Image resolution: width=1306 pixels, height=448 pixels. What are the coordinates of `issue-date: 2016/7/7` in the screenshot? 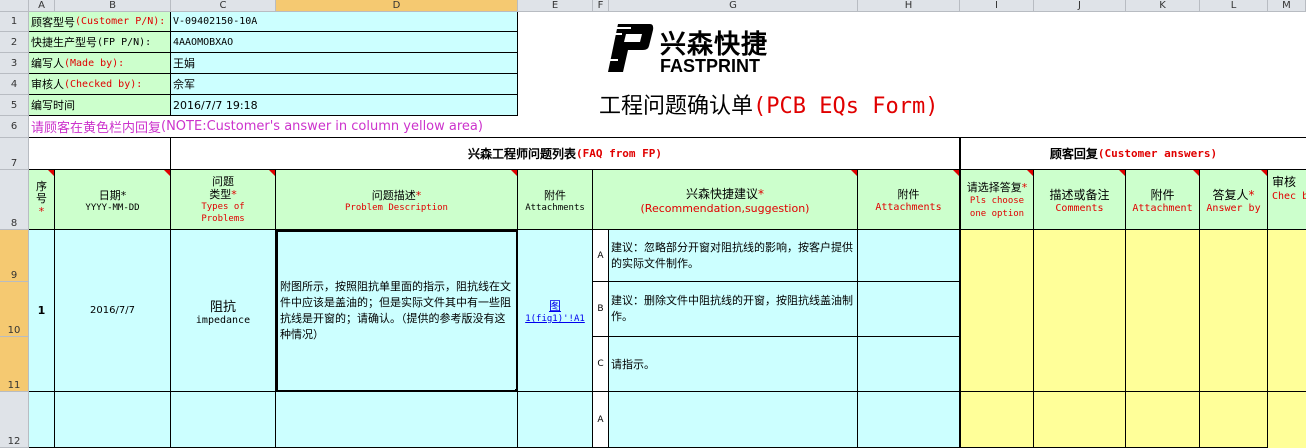 It's located at (113, 311).